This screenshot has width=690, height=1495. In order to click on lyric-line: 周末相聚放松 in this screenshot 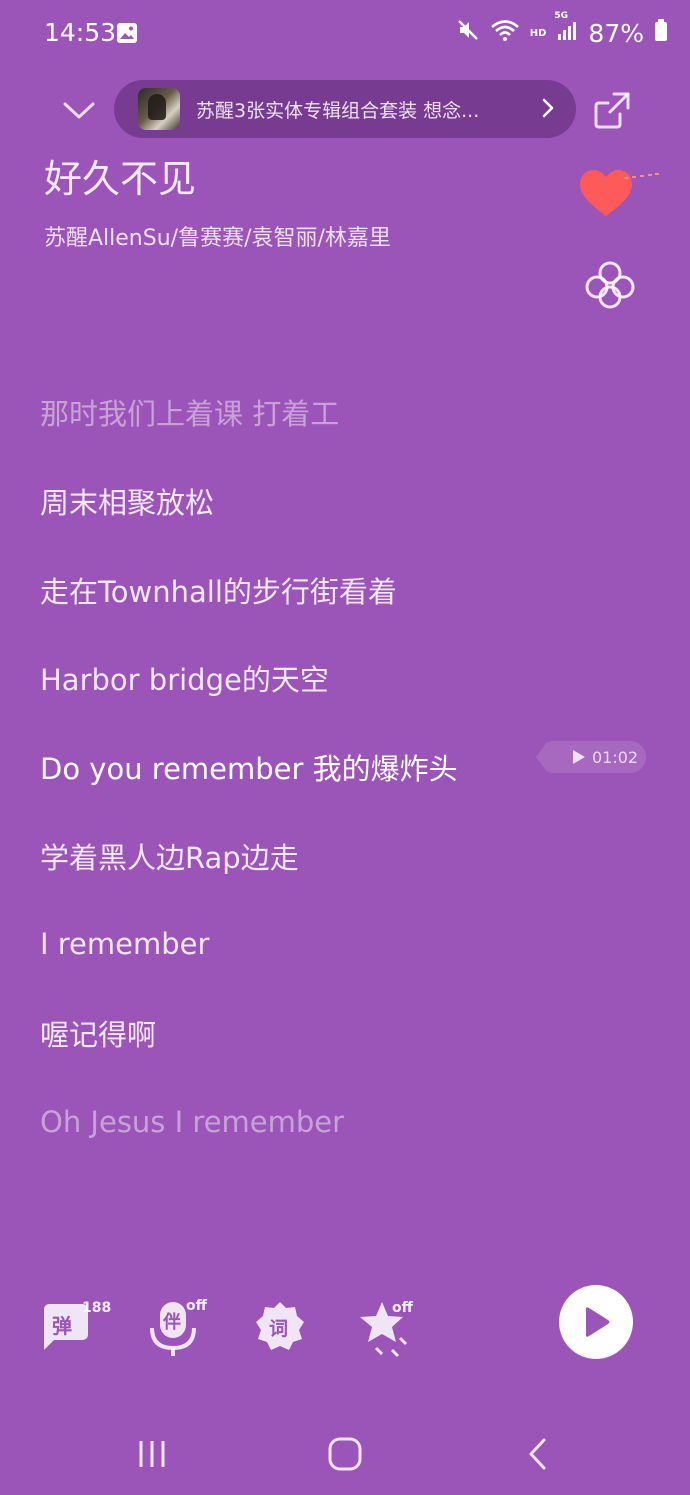, I will do `click(340, 501)`.